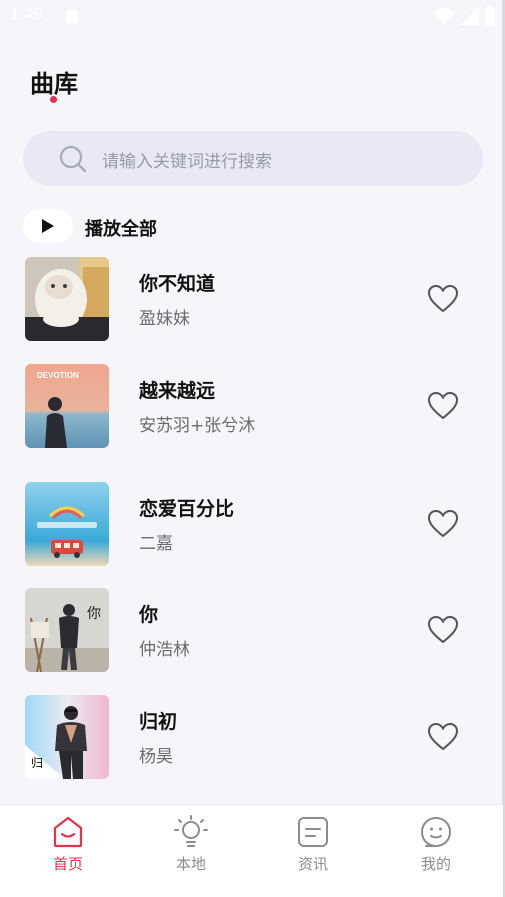  I want to click on battery-icon, so click(490, 16).